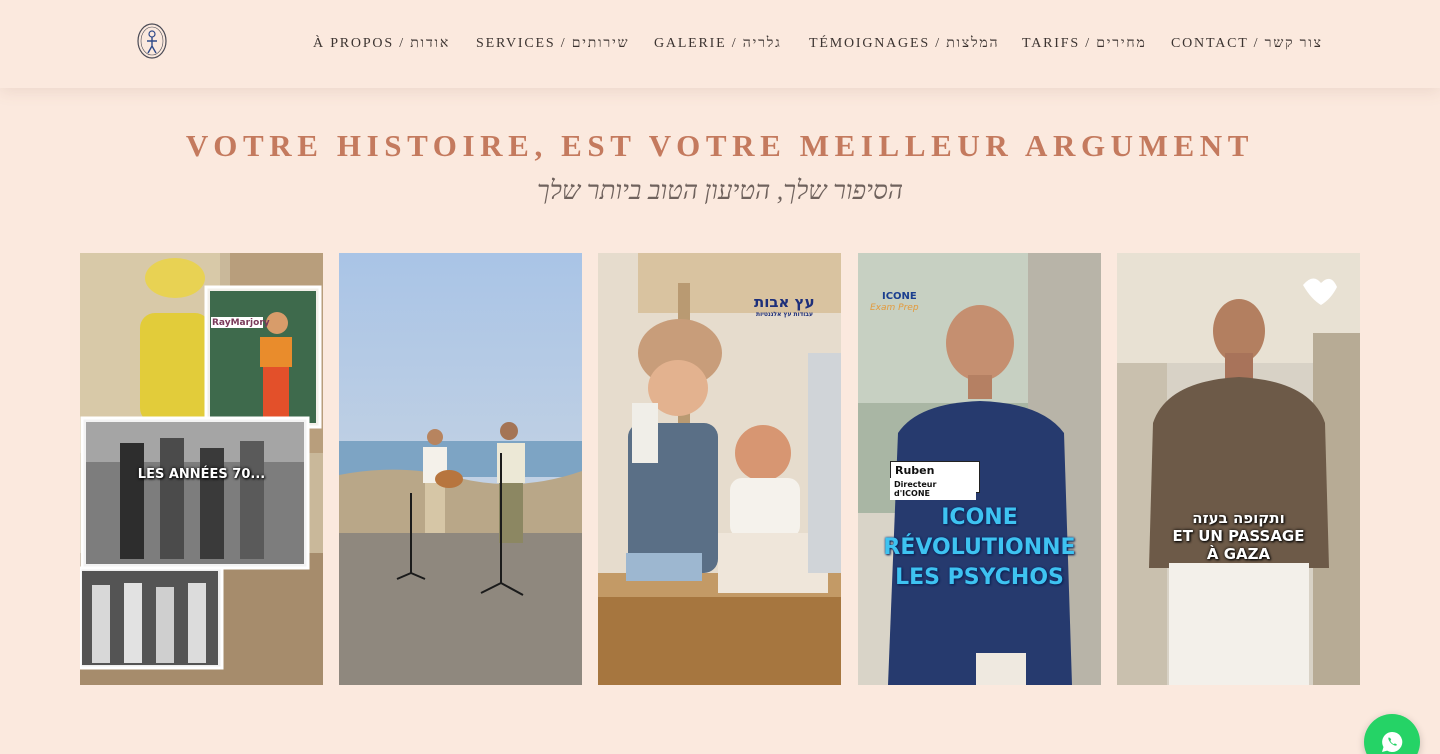  Describe the element at coordinates (899, 296) in the screenshot. I see `video-brand: ICONE` at that location.